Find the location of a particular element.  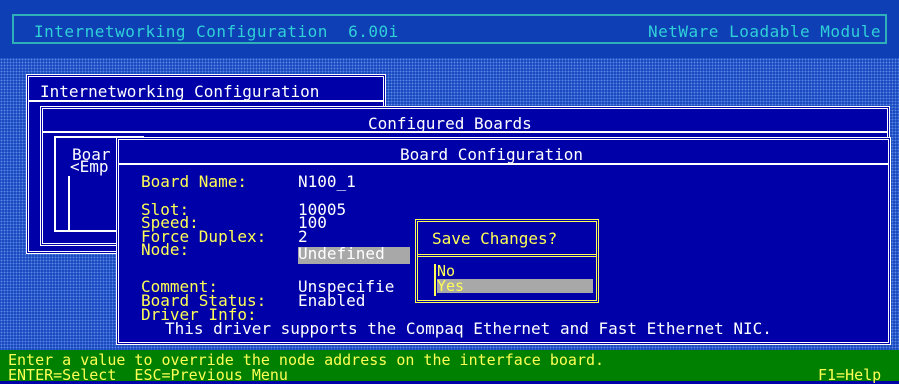

app-title: Internetworking Configuration 6.00i is located at coordinates (216, 31).